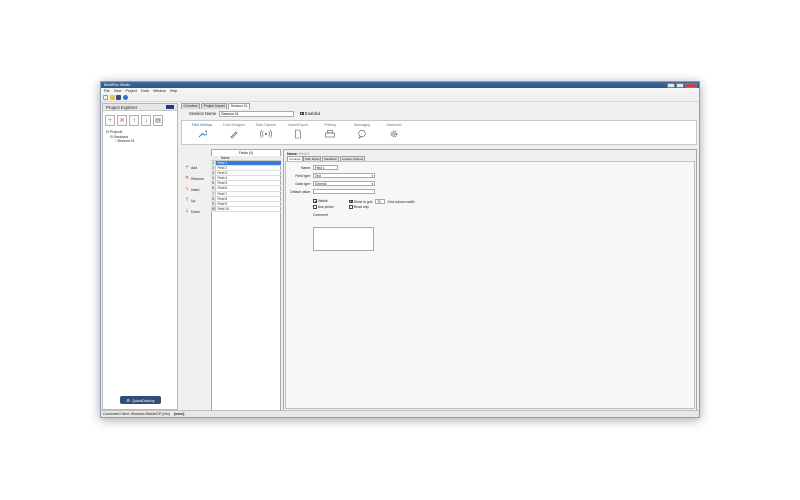 This screenshot has height=500, width=800. I want to click on open-folder-icon, so click(112, 97).